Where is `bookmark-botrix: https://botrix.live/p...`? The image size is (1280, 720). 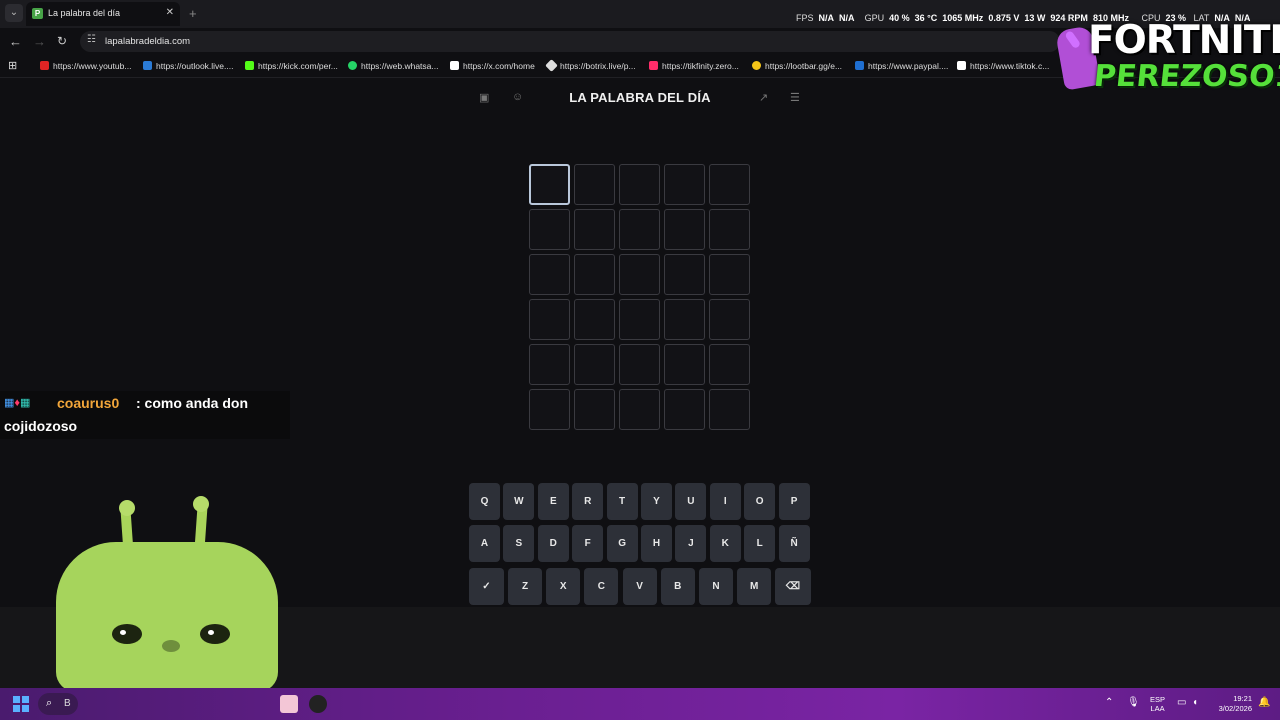 bookmark-botrix: https://botrix.live/p... is located at coordinates (590, 65).